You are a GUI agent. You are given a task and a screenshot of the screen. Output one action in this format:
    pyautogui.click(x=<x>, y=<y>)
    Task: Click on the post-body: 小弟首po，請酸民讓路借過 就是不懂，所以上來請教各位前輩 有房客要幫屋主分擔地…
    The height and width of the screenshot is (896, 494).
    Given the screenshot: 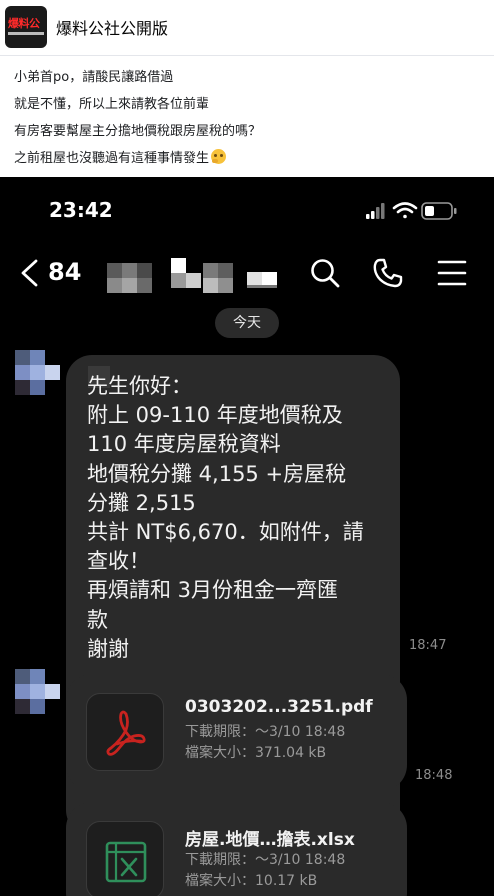 What is the action you would take?
    pyautogui.click(x=247, y=116)
    